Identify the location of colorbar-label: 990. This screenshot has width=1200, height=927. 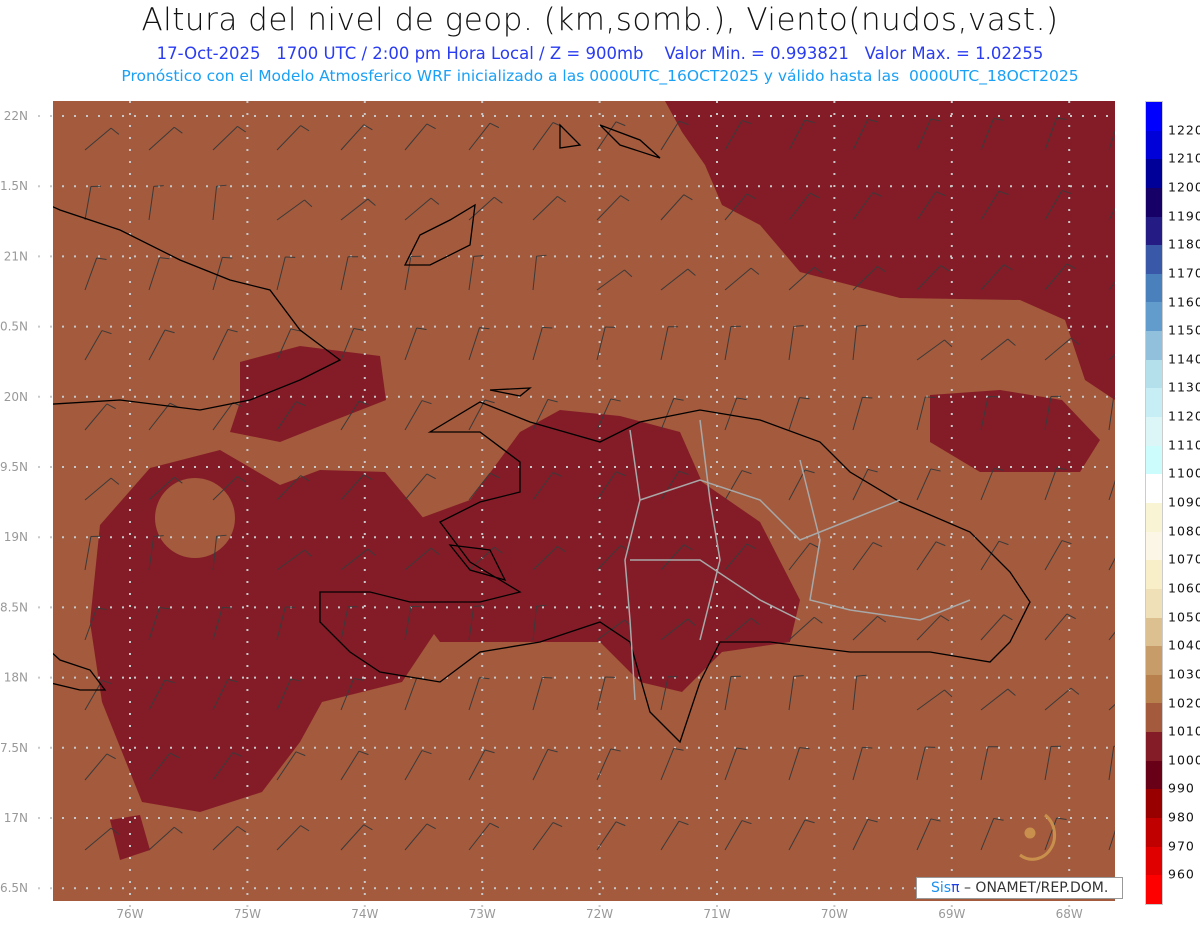
(1181, 788).